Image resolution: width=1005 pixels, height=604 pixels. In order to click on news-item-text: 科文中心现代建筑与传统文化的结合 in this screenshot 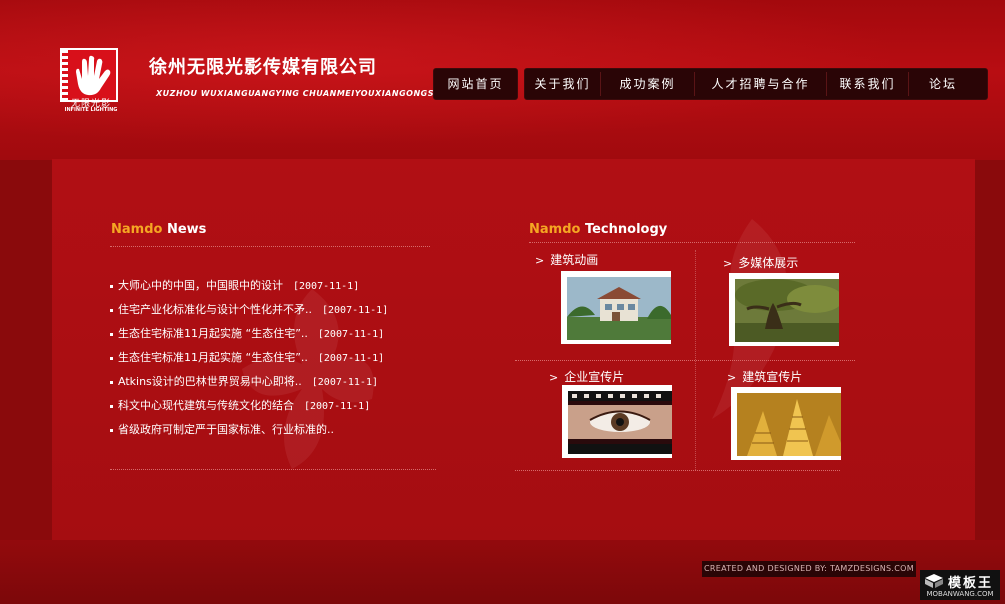, I will do `click(206, 405)`.